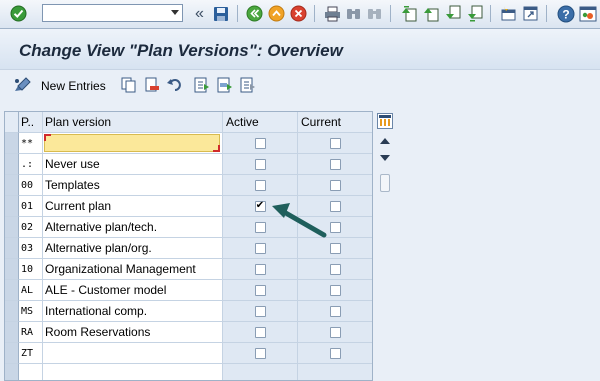  What do you see at coordinates (260, 122) in the screenshot?
I see `column-header-active: Active` at bounding box center [260, 122].